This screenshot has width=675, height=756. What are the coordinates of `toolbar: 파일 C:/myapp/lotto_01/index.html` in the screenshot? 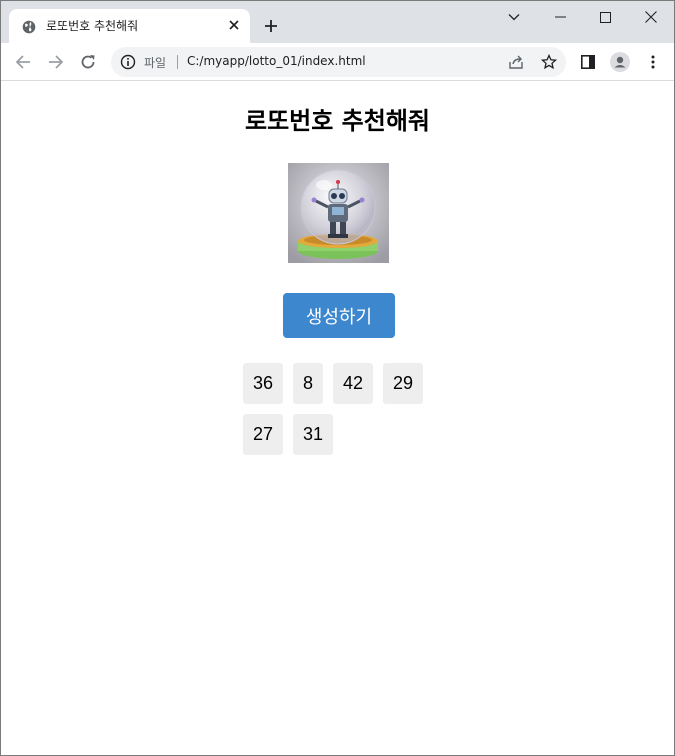 It's located at (337, 62).